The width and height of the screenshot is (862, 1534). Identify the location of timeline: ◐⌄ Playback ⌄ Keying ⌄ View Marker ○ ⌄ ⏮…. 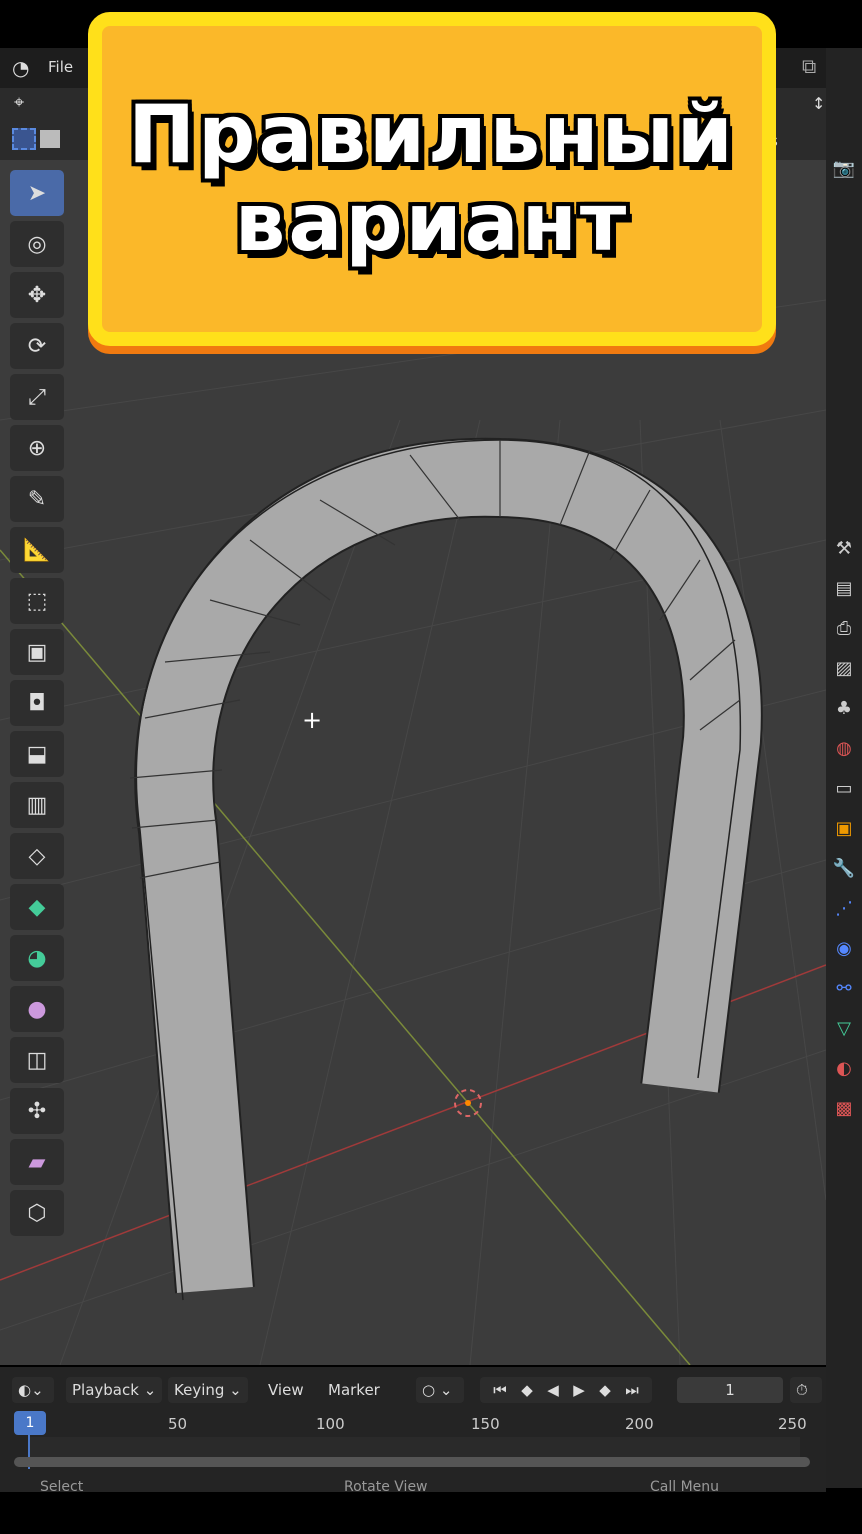
(413, 1431).